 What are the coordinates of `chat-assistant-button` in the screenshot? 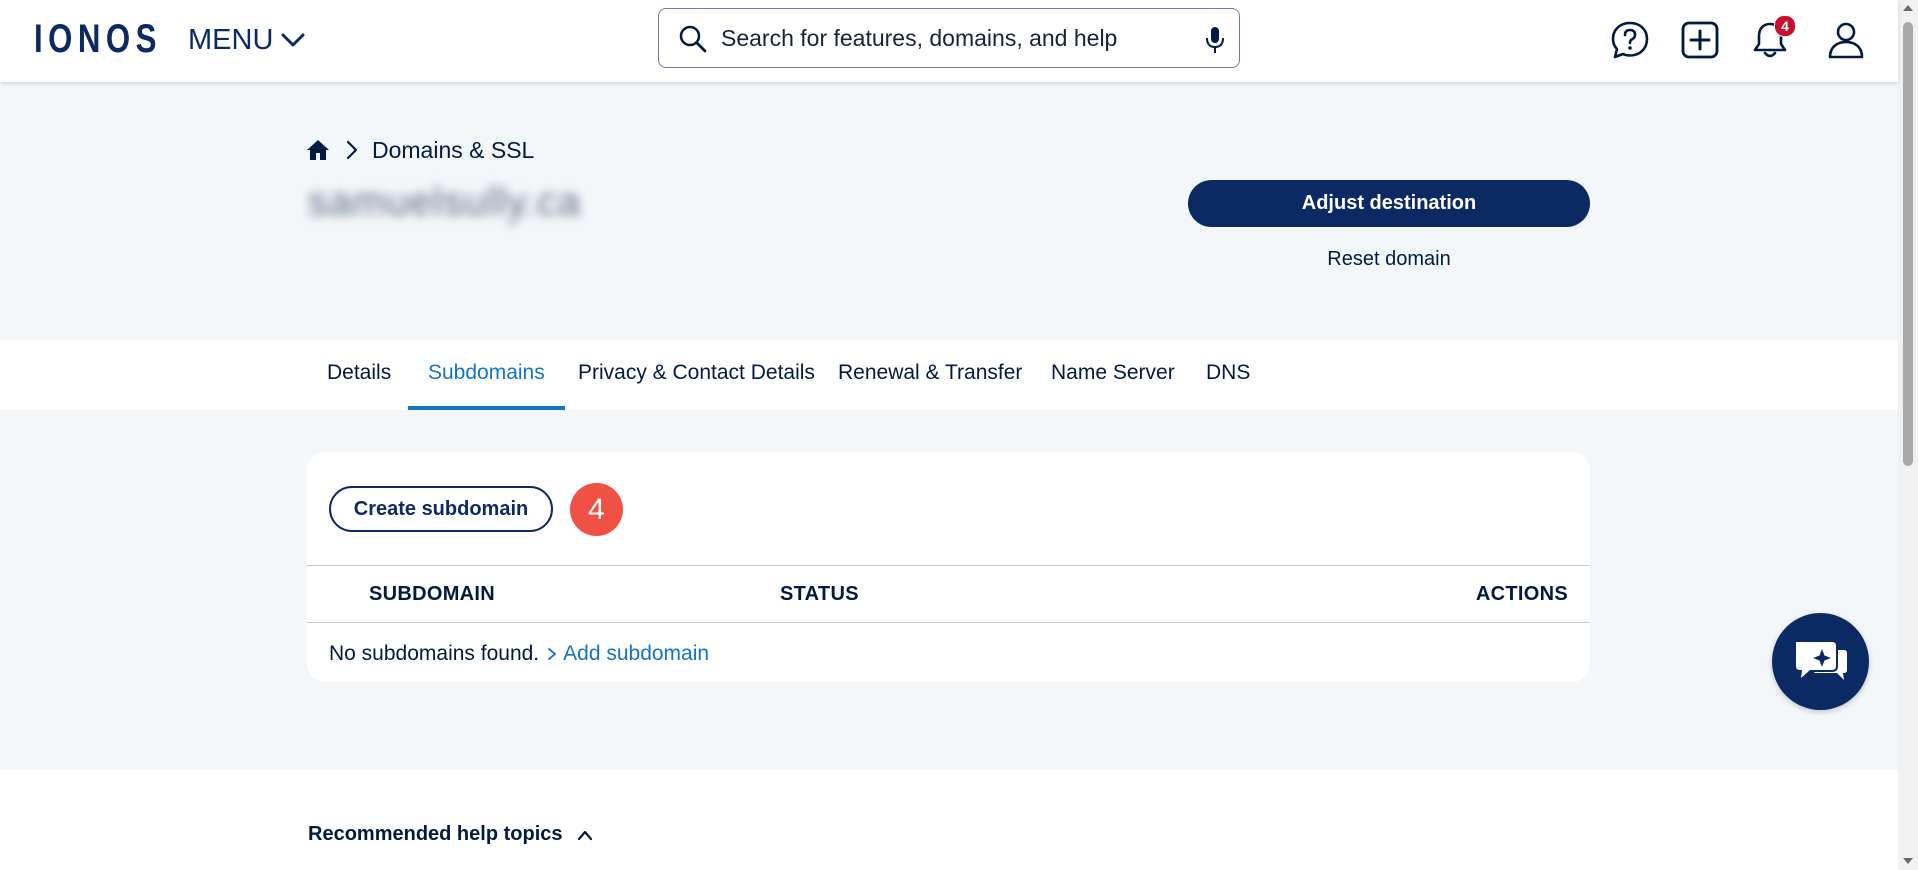 It's located at (1820, 661).